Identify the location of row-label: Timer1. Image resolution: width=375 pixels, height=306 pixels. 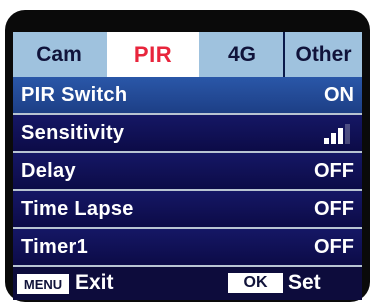
(55, 247).